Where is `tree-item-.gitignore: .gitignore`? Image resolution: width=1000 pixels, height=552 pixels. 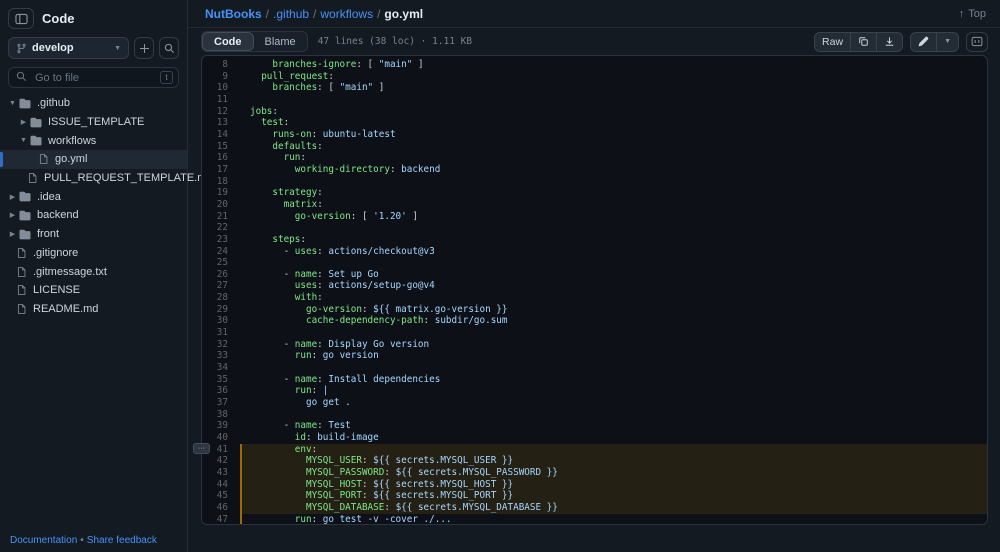
tree-item-.gitignore: .gitignore is located at coordinates (93, 253).